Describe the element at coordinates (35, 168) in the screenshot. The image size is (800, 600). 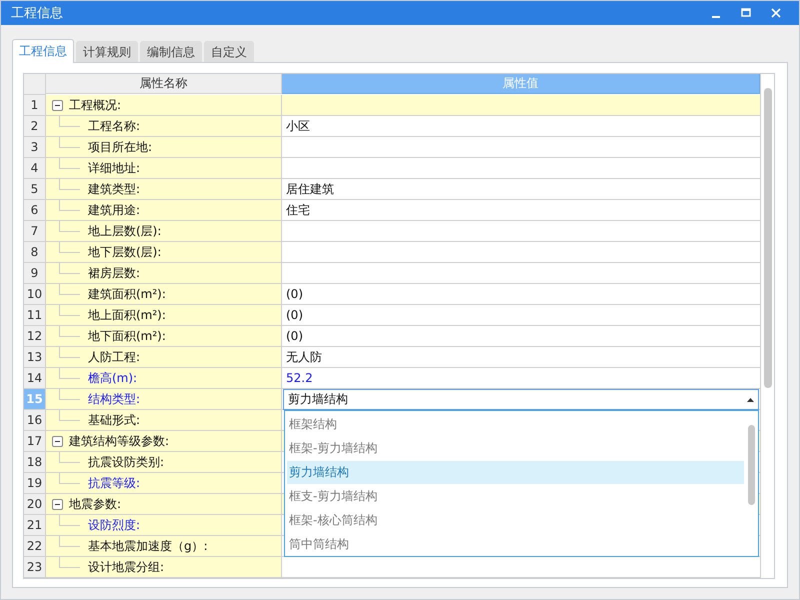
I see `row-number: 4` at that location.